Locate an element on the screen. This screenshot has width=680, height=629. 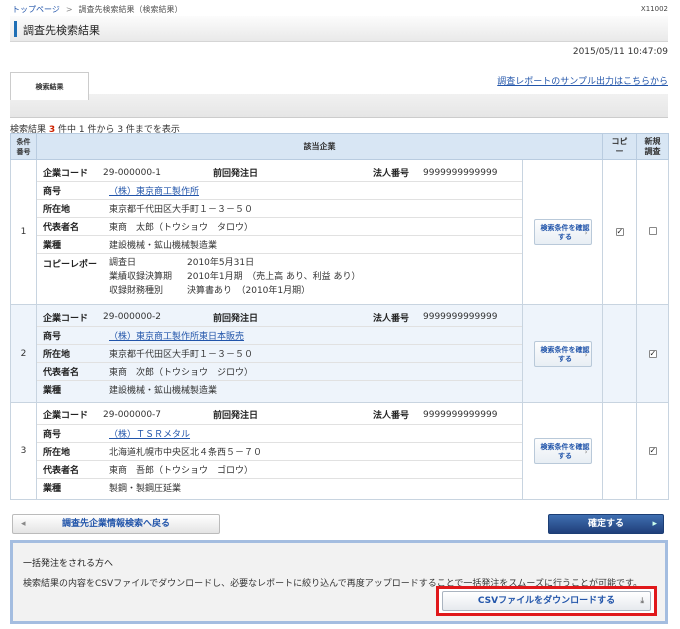
company-industry: 製鋼・製鋼圧延業 is located at coordinates (145, 488).